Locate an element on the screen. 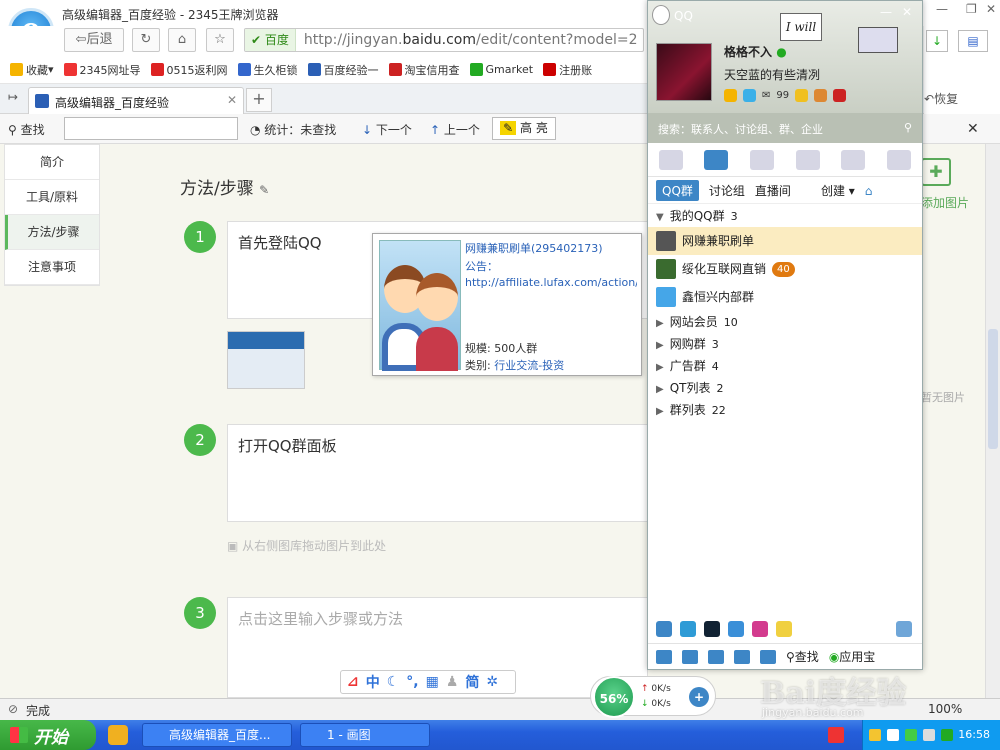 The image size is (1000, 750). group-folder: ▶ QT列表 2 is located at coordinates (785, 388).